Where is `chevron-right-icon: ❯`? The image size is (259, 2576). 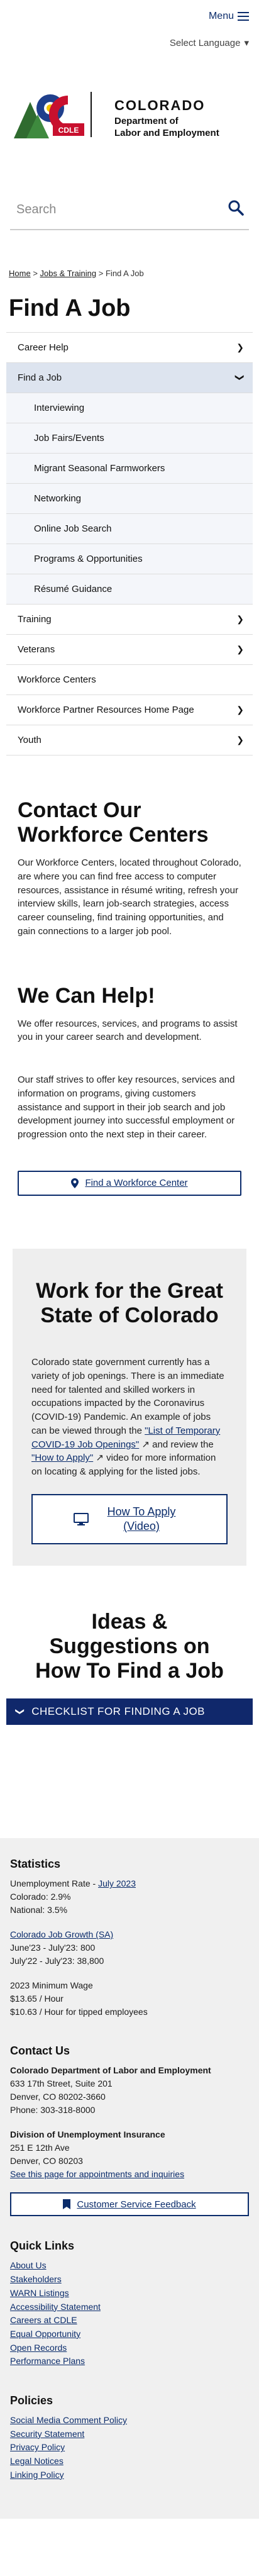 chevron-right-icon: ❯ is located at coordinates (240, 619).